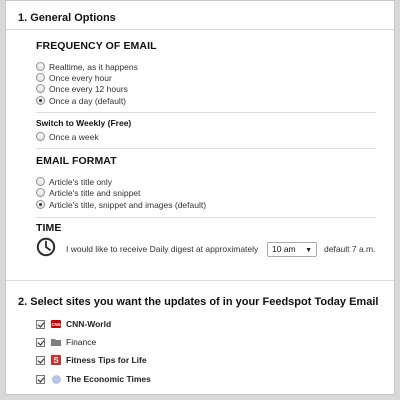  What do you see at coordinates (284, 249) in the screenshot?
I see `digest-time-value: 10 am` at bounding box center [284, 249].